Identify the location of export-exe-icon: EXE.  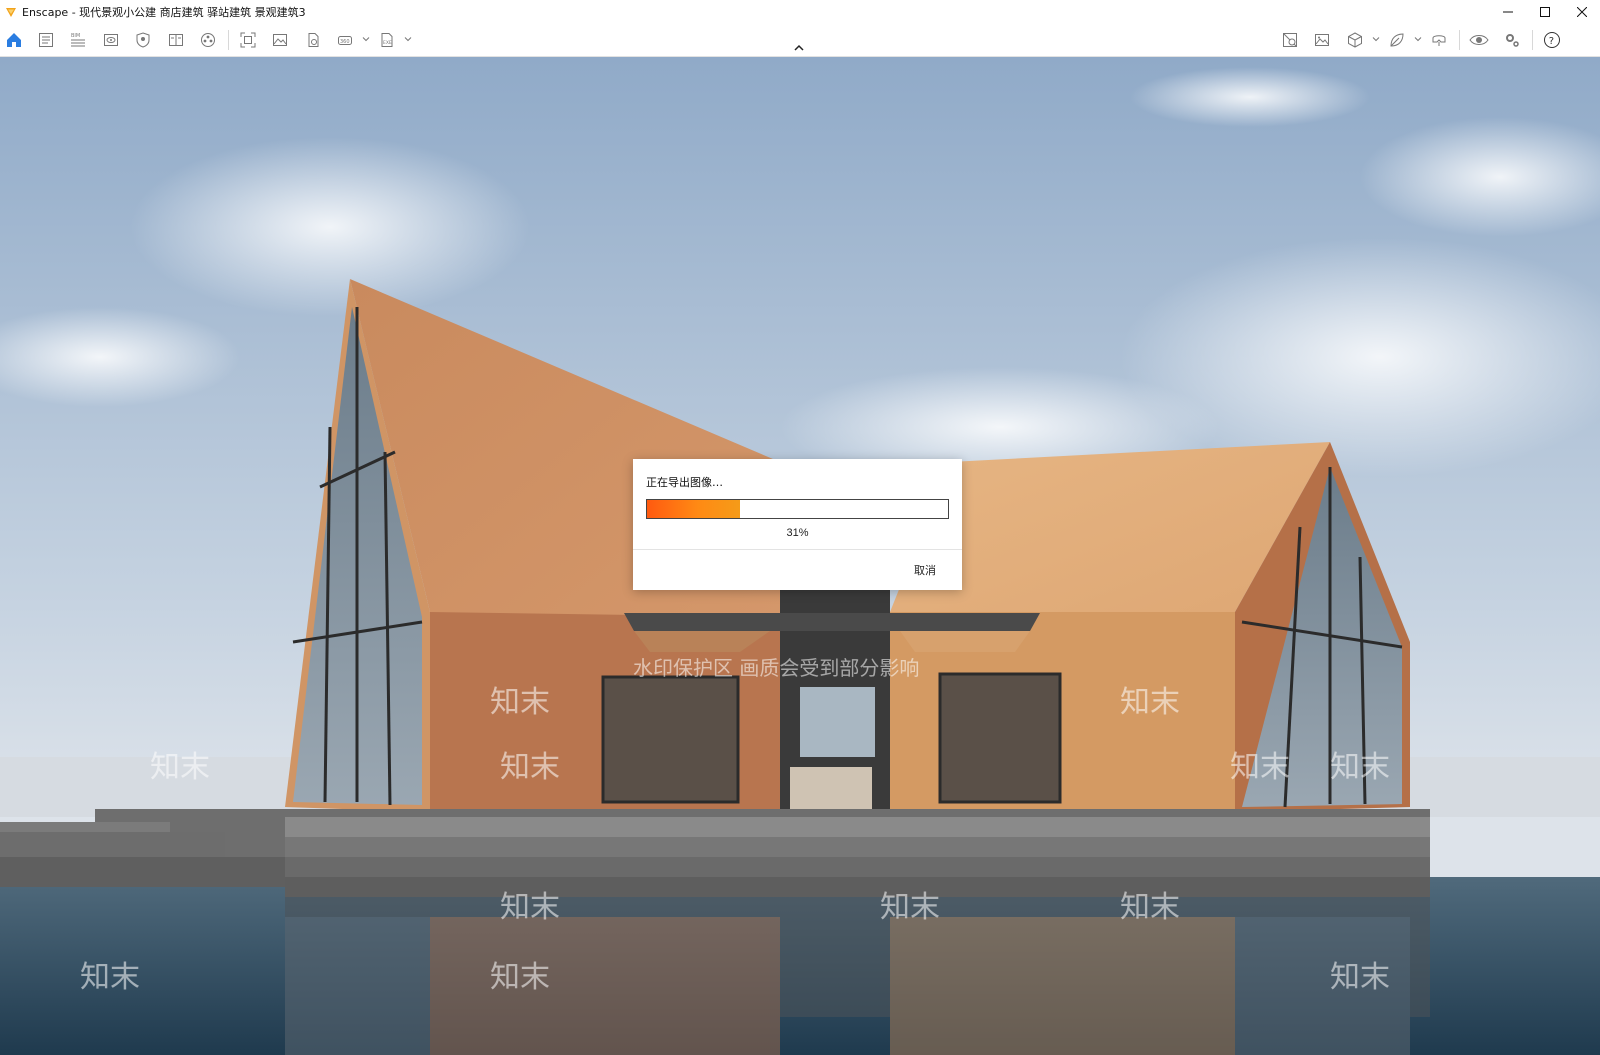
(387, 40).